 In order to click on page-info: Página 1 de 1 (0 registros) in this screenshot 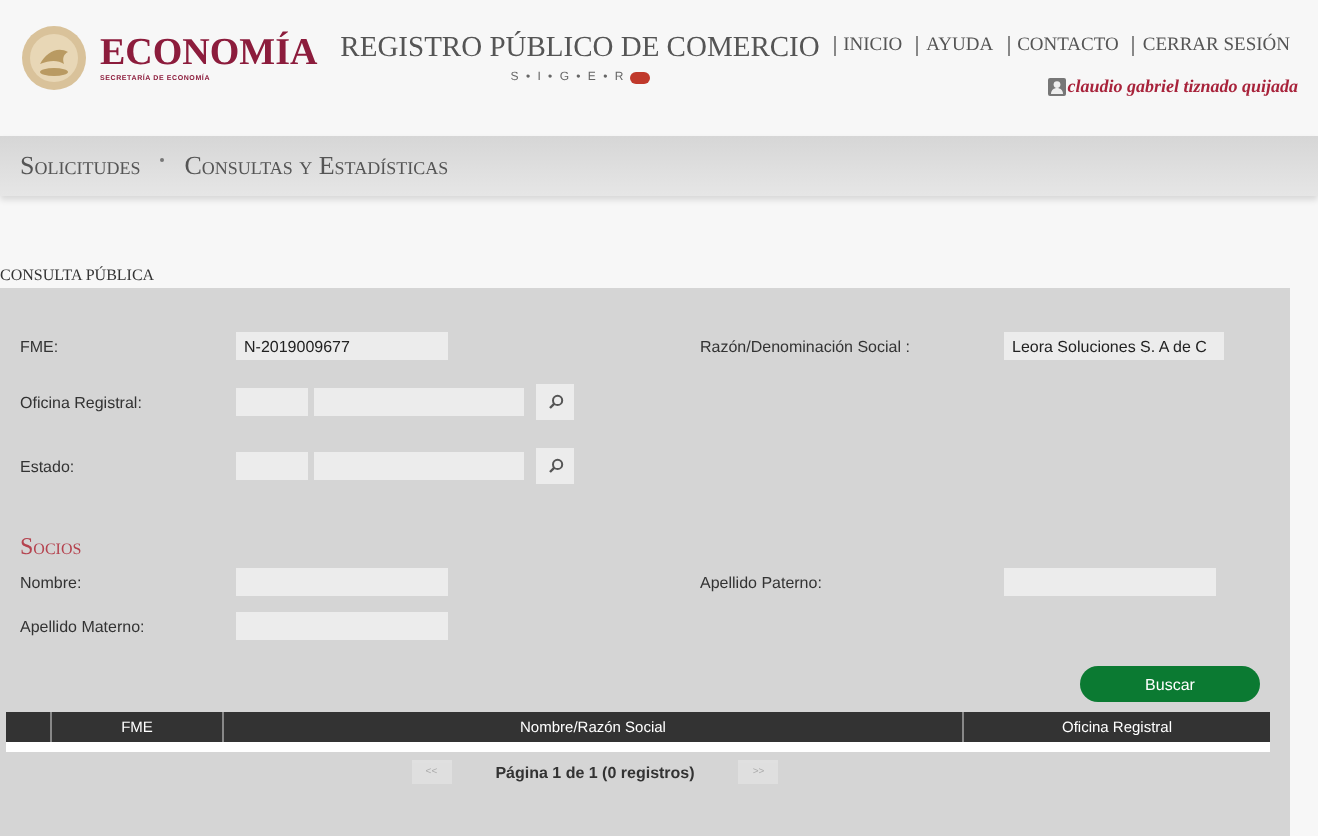, I will do `click(595, 772)`.